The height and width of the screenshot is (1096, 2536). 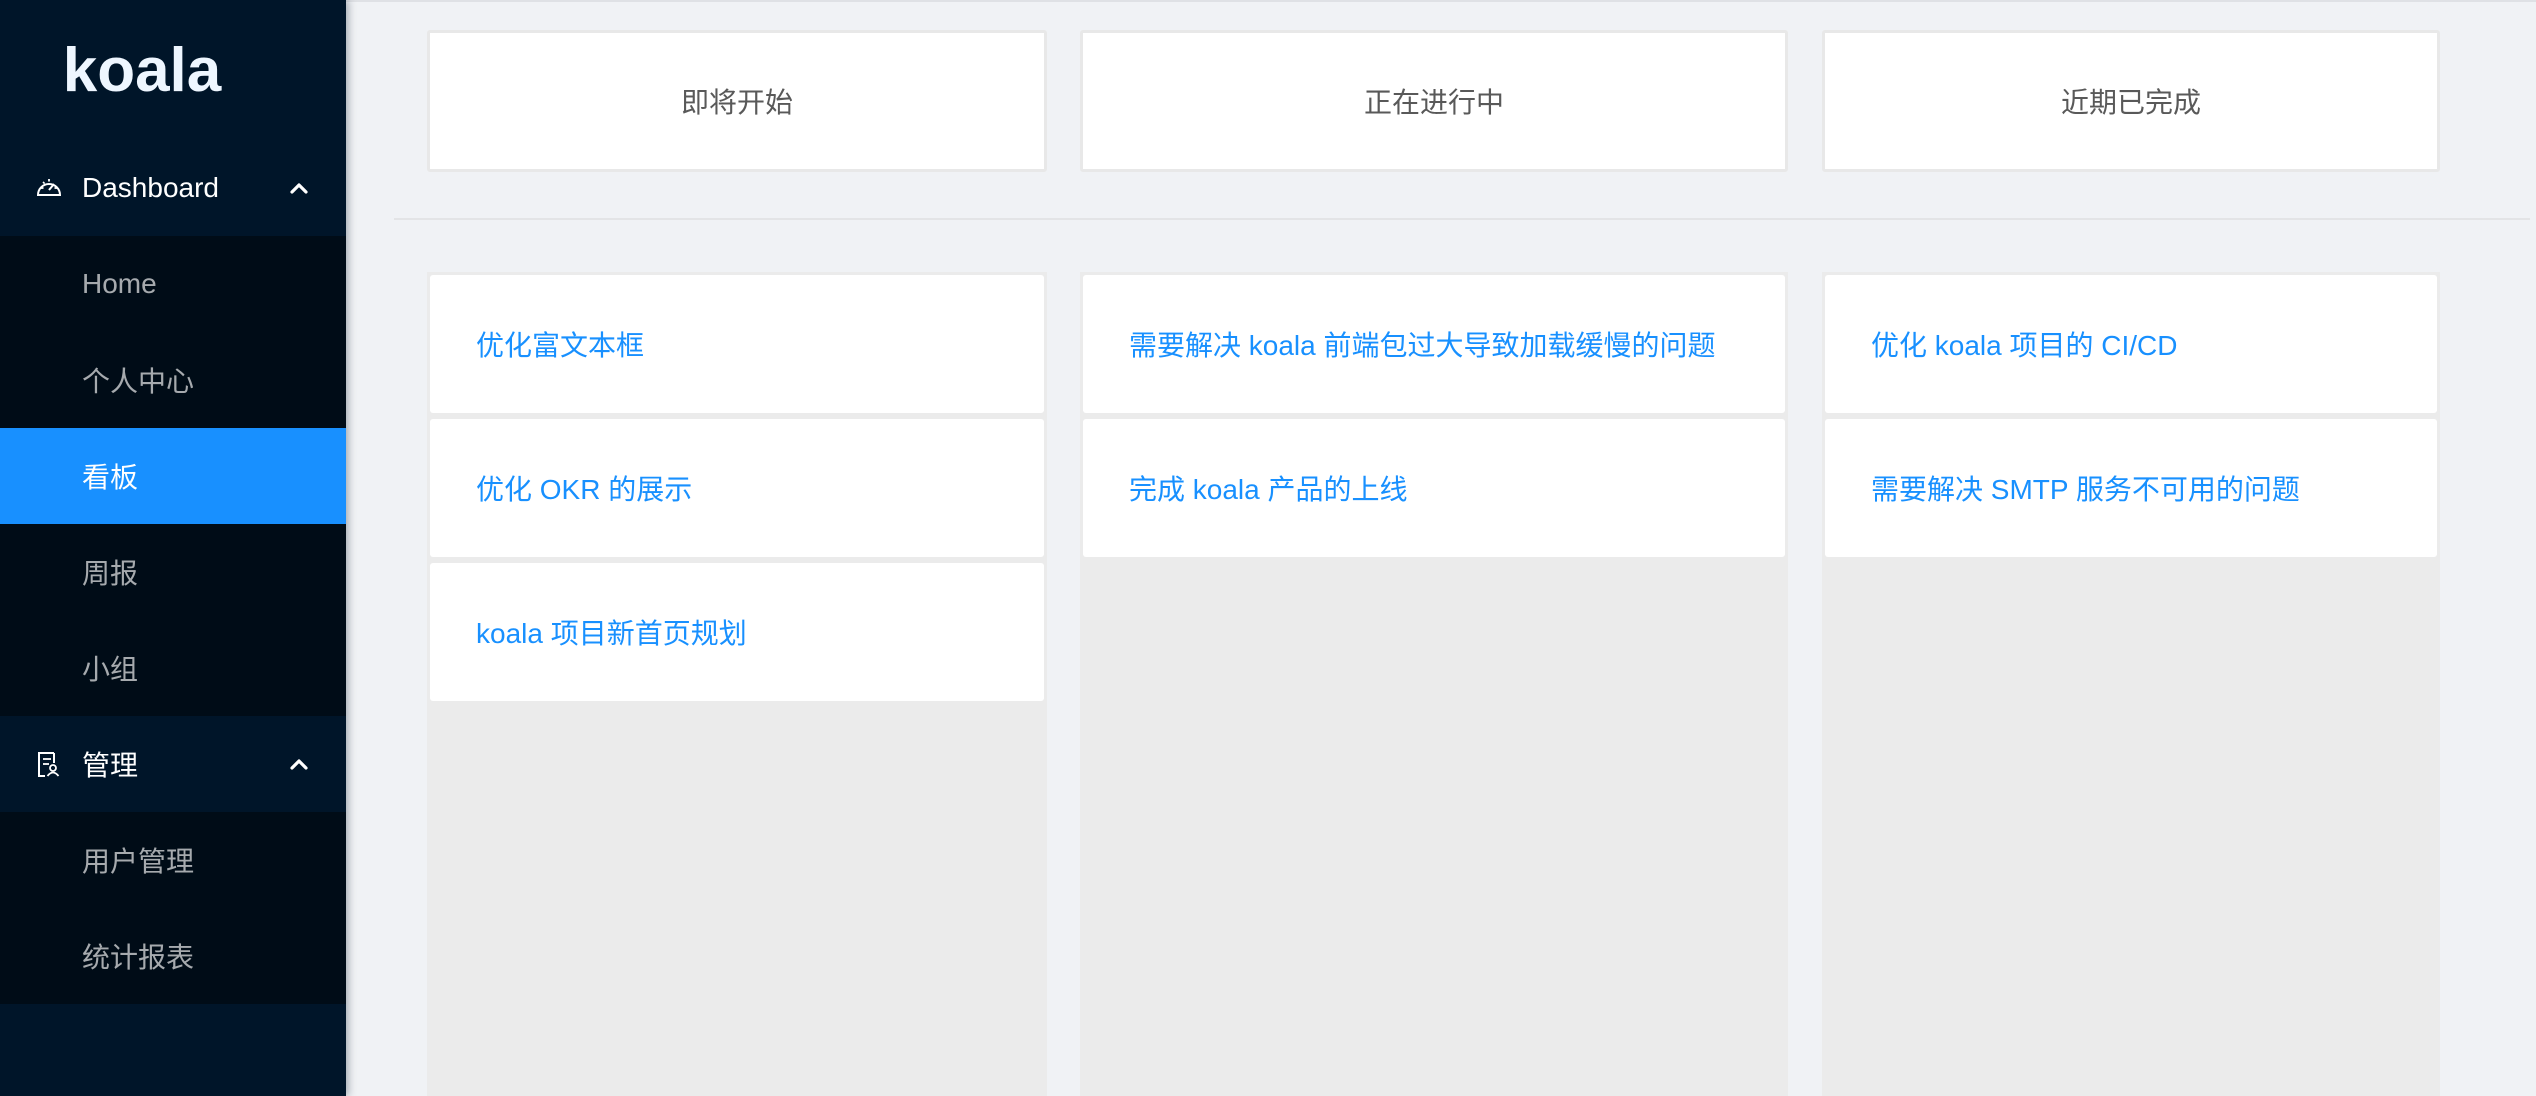 What do you see at coordinates (173, 70) in the screenshot?
I see `app-logo: koala` at bounding box center [173, 70].